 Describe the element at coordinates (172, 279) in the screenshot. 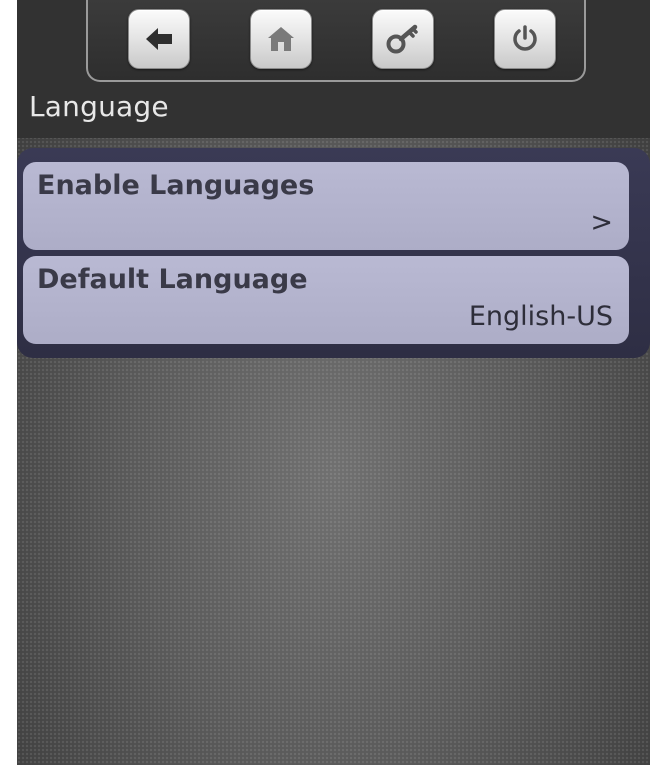

I see `menu-item-label: Default Language` at that location.